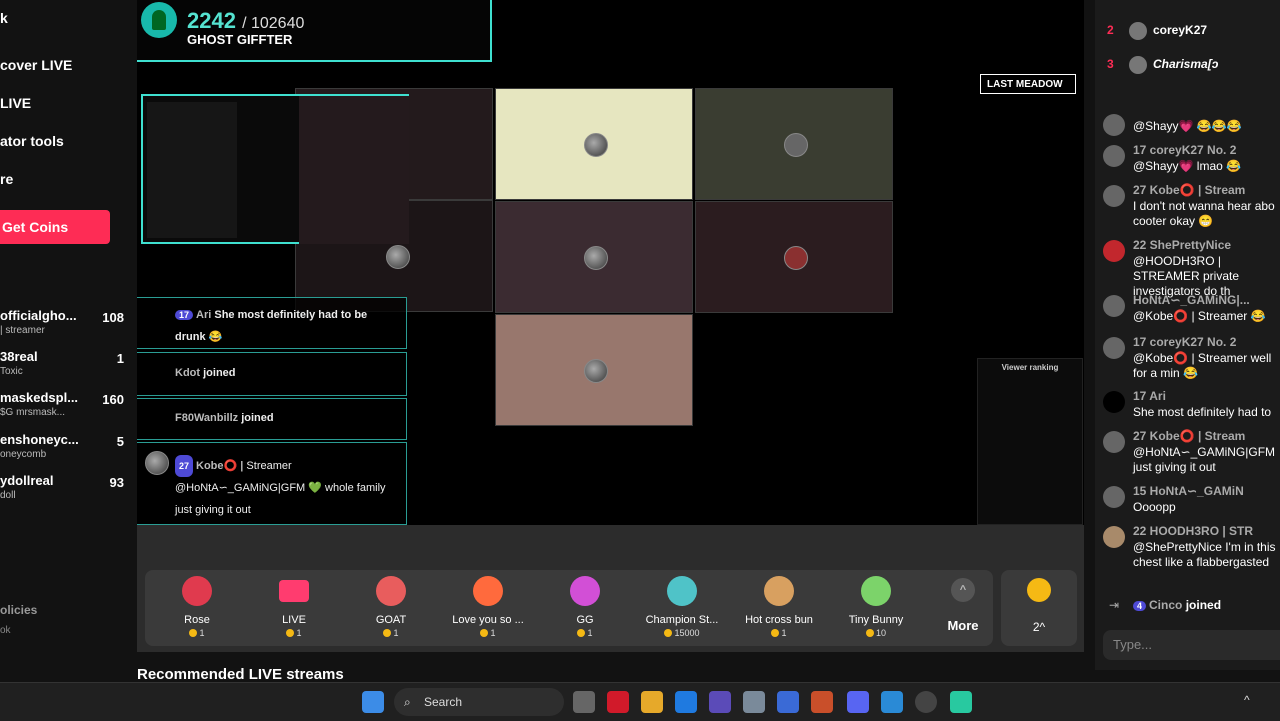  Describe the element at coordinates (686, 702) in the screenshot. I see `store-icon` at that location.